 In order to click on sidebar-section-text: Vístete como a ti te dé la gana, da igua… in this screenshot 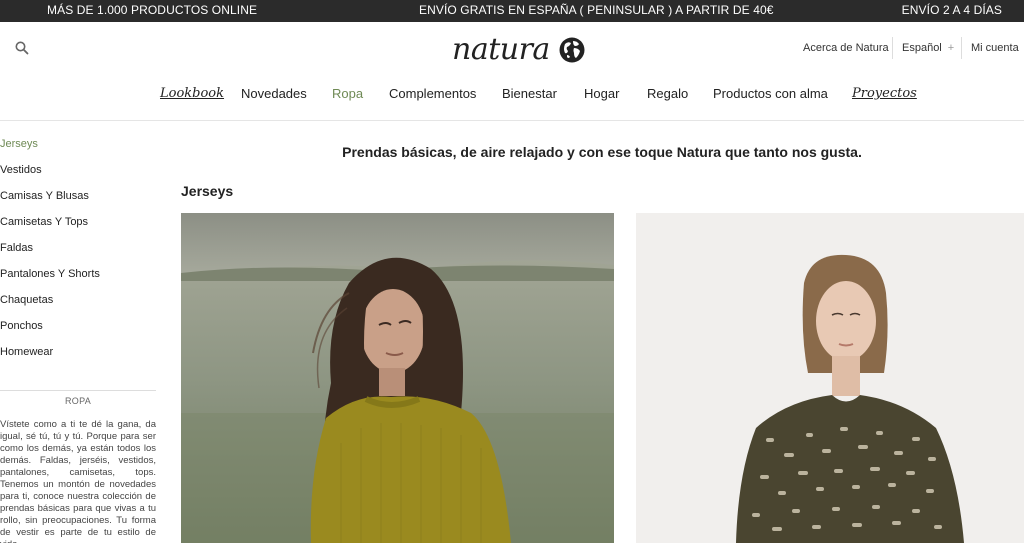, I will do `click(78, 481)`.